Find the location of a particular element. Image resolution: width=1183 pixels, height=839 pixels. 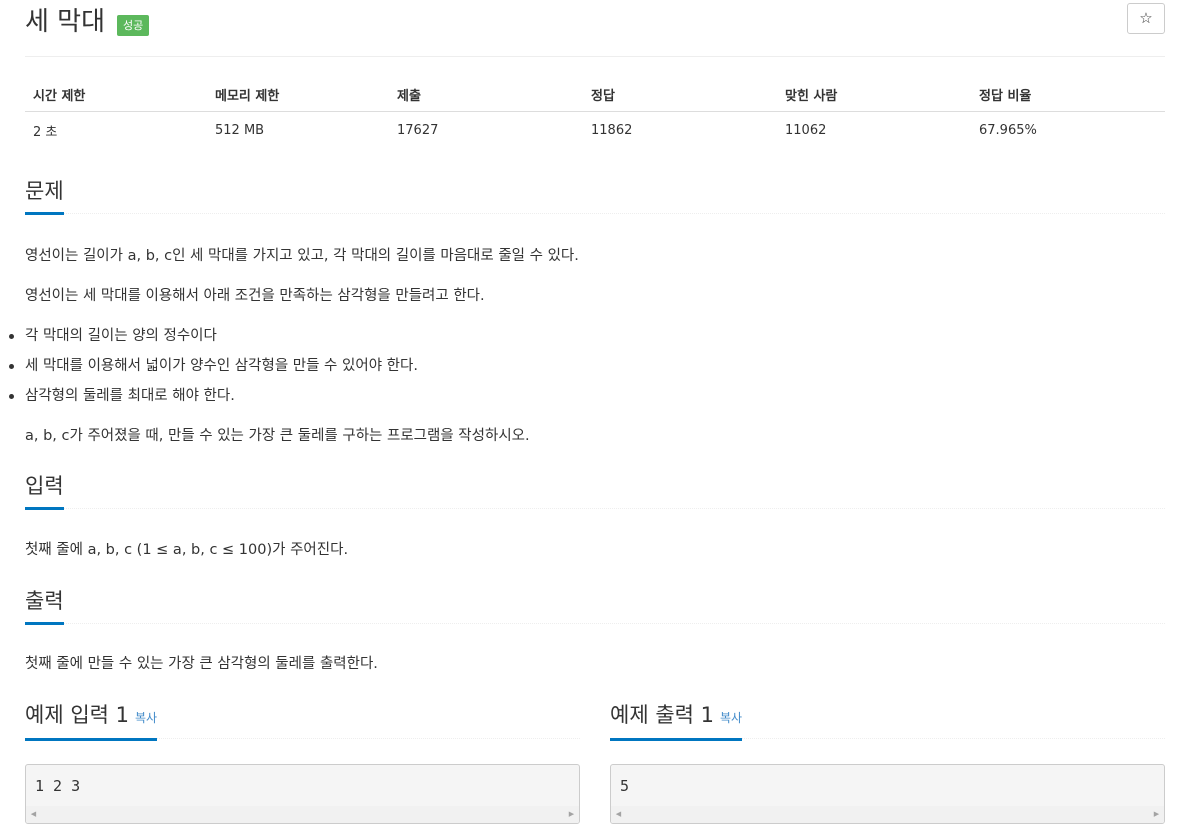

accept-ratio-value: 67.965% is located at coordinates (1008, 130).